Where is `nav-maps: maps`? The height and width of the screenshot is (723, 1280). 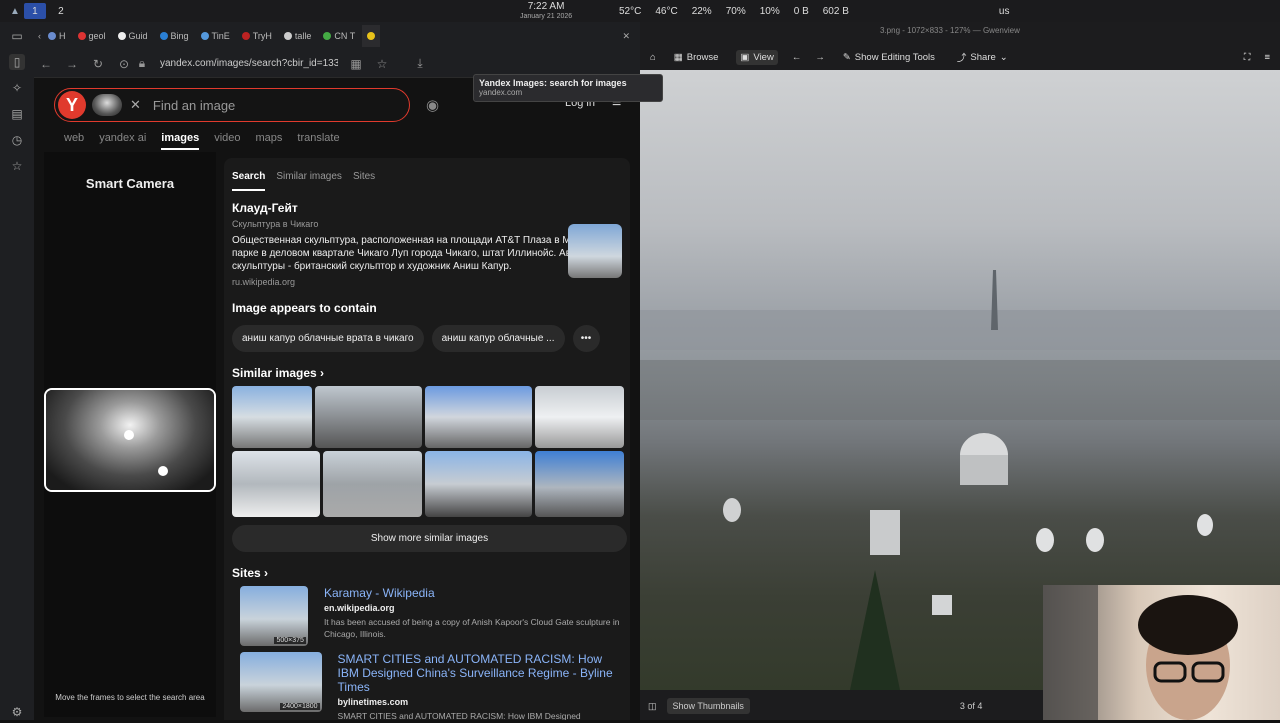
nav-maps: maps is located at coordinates (269, 141).